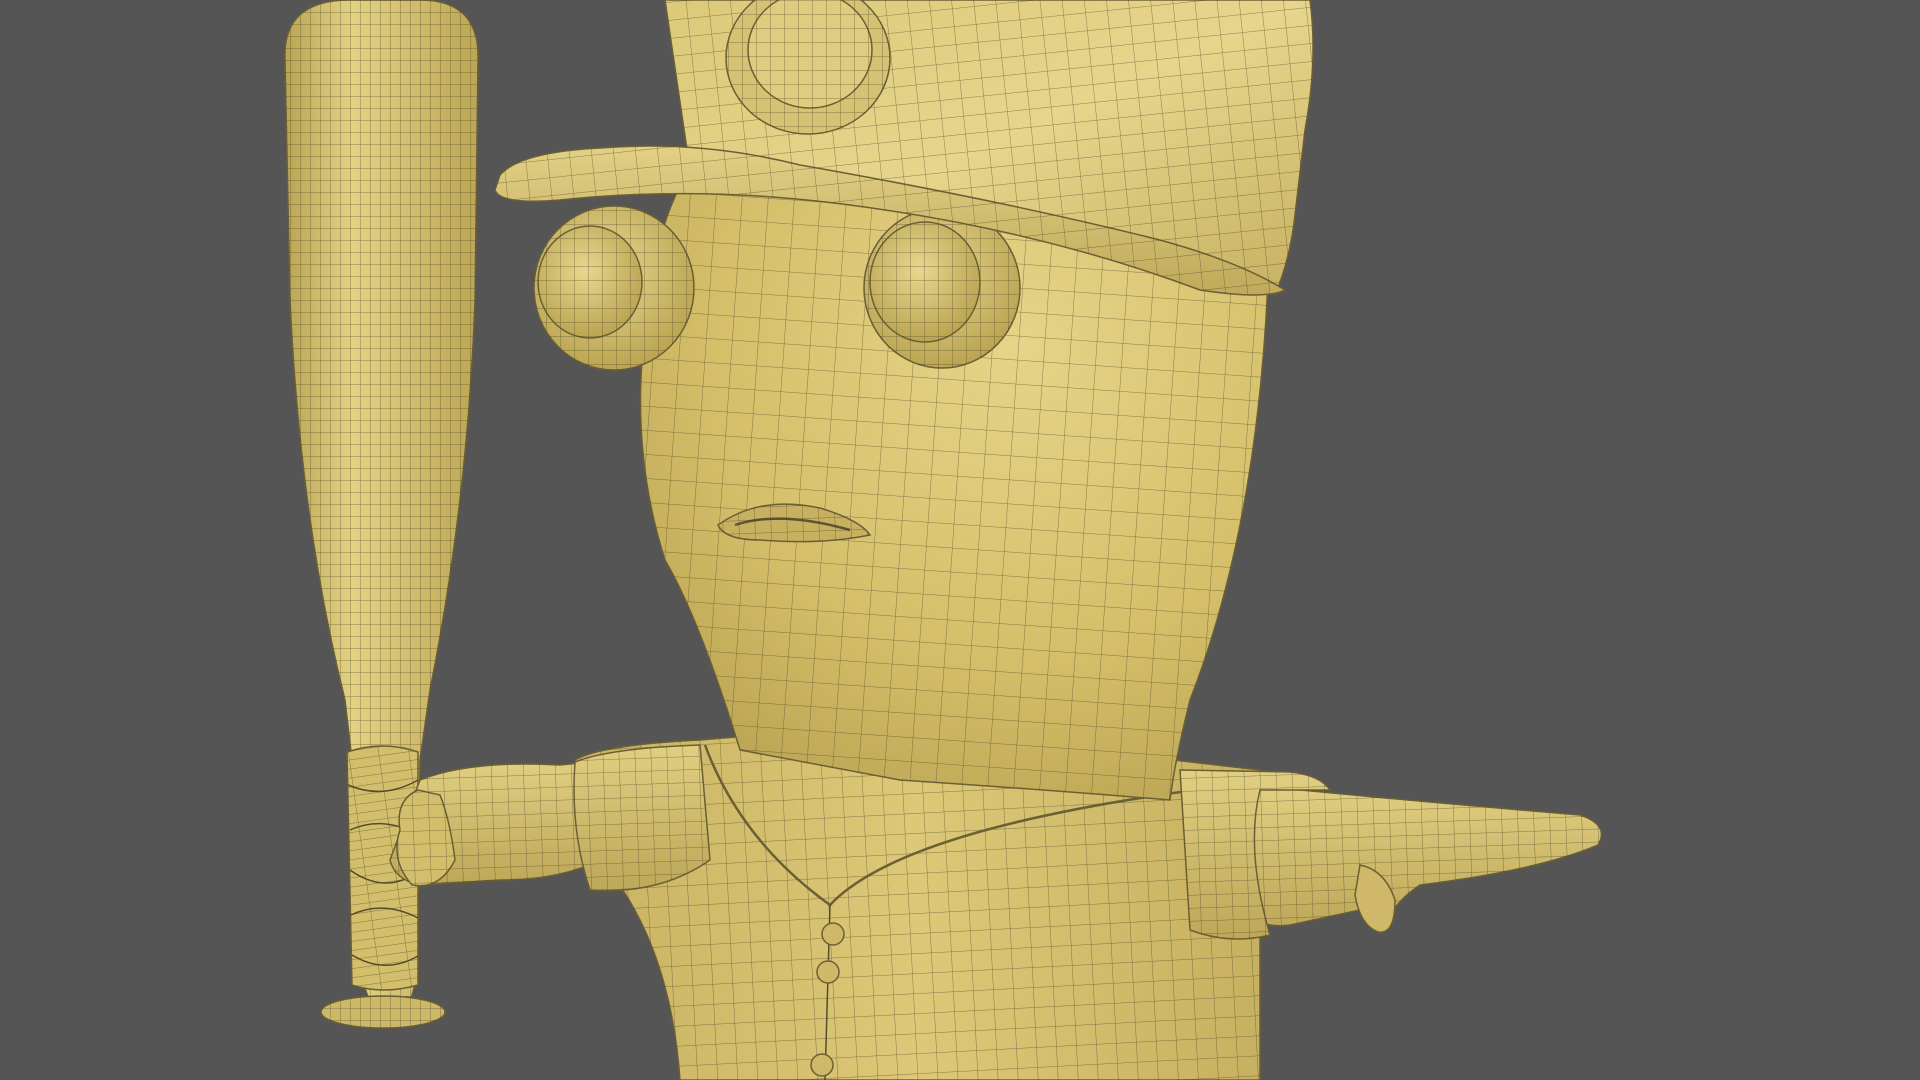 The height and width of the screenshot is (1080, 1920). What do you see at coordinates (550, 818) in the screenshot?
I see `left-arm` at bounding box center [550, 818].